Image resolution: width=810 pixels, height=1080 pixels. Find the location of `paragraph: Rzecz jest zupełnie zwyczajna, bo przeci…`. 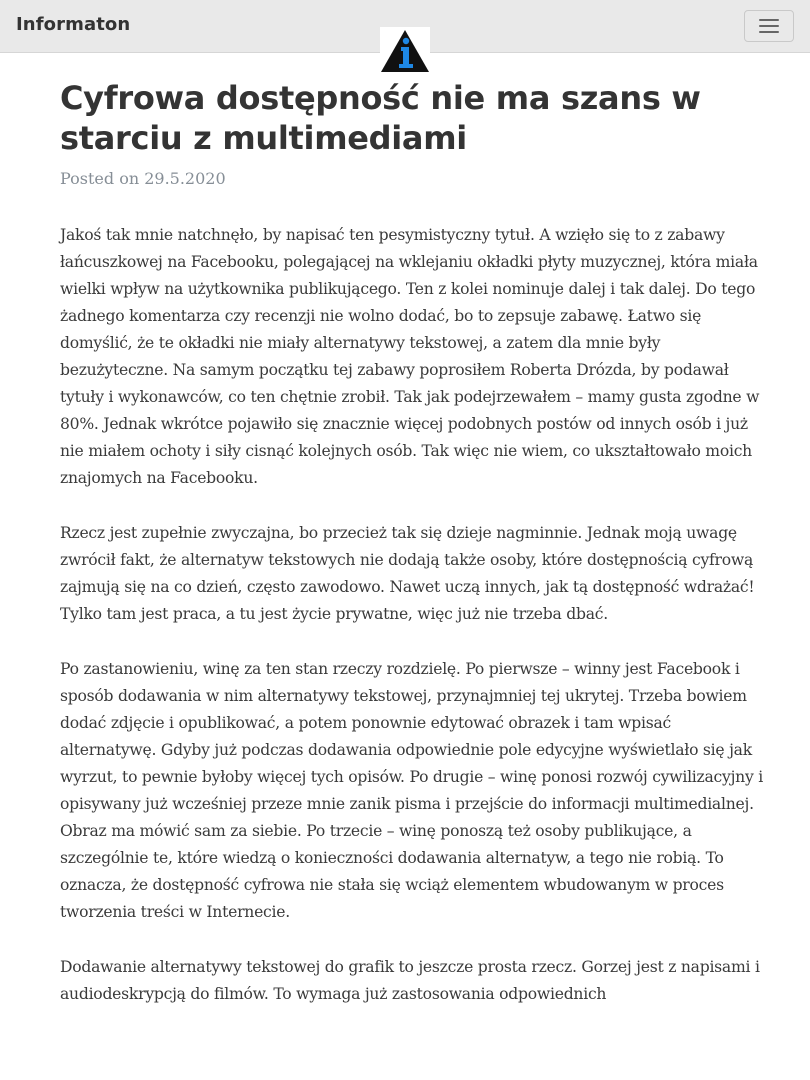

paragraph: Rzecz jest zupełnie zwyczajna, bo przeci… is located at coordinates (407, 573).